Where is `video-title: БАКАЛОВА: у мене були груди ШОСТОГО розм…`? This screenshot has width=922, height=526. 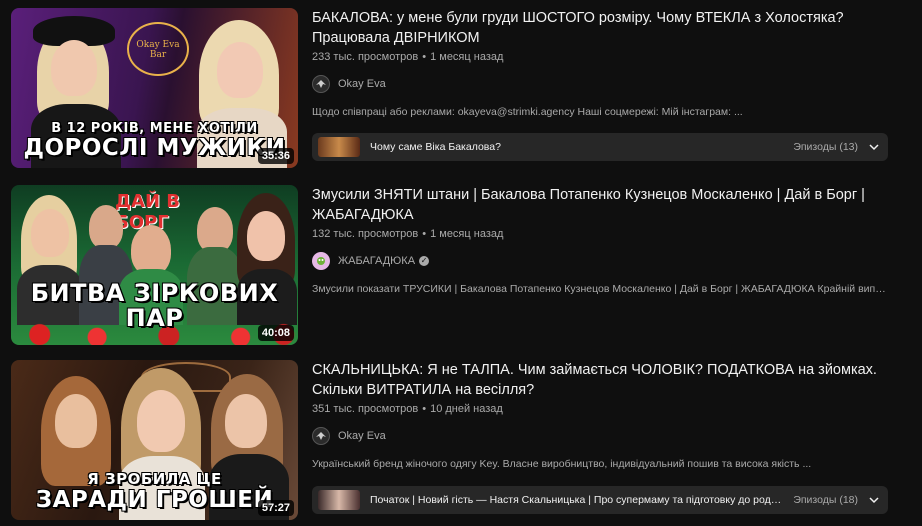
video-title: БАКАЛОВА: у мене були груди ШОСТОГО розм… is located at coordinates (607, 28).